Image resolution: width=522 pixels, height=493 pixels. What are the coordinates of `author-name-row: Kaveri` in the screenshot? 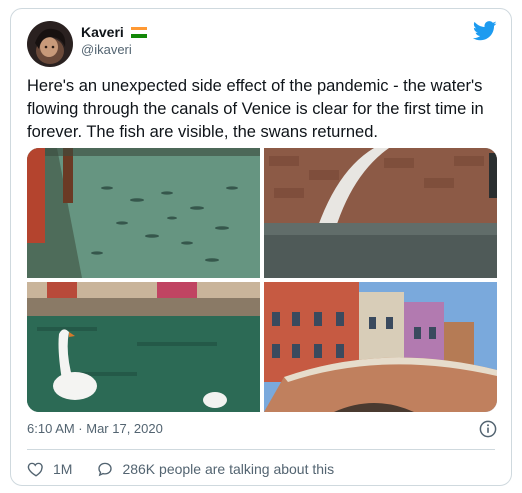 It's located at (114, 32).